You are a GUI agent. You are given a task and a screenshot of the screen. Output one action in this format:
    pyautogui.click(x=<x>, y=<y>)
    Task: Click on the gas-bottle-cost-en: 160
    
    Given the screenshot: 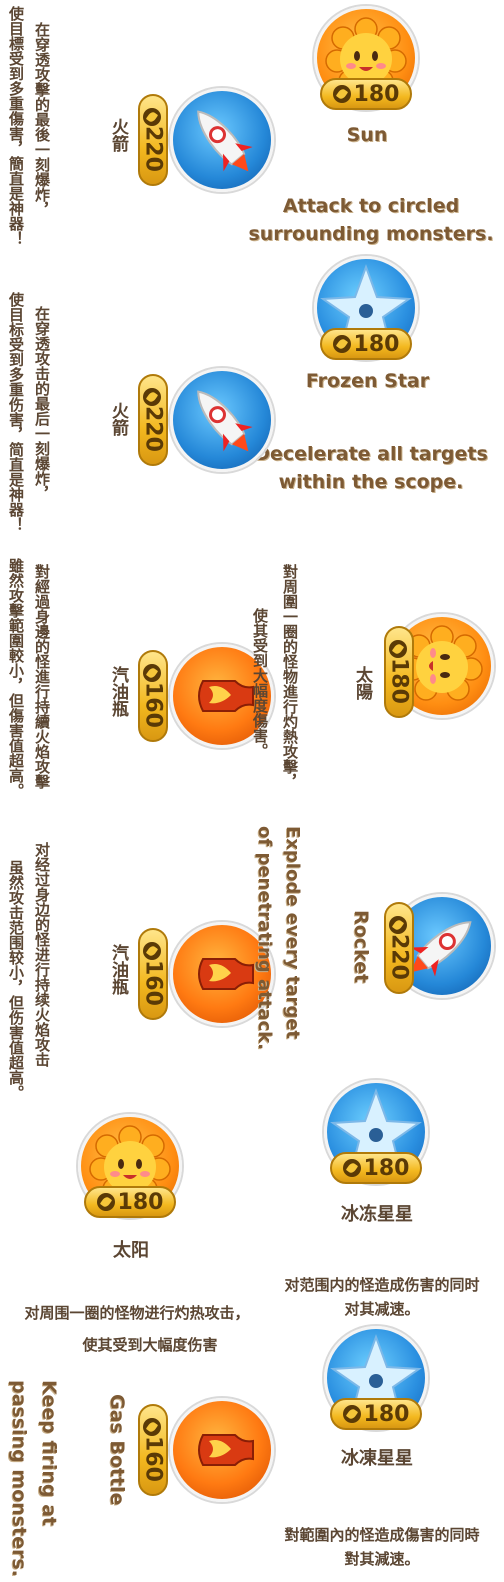 What is the action you would take?
    pyautogui.click(x=153, y=1459)
    